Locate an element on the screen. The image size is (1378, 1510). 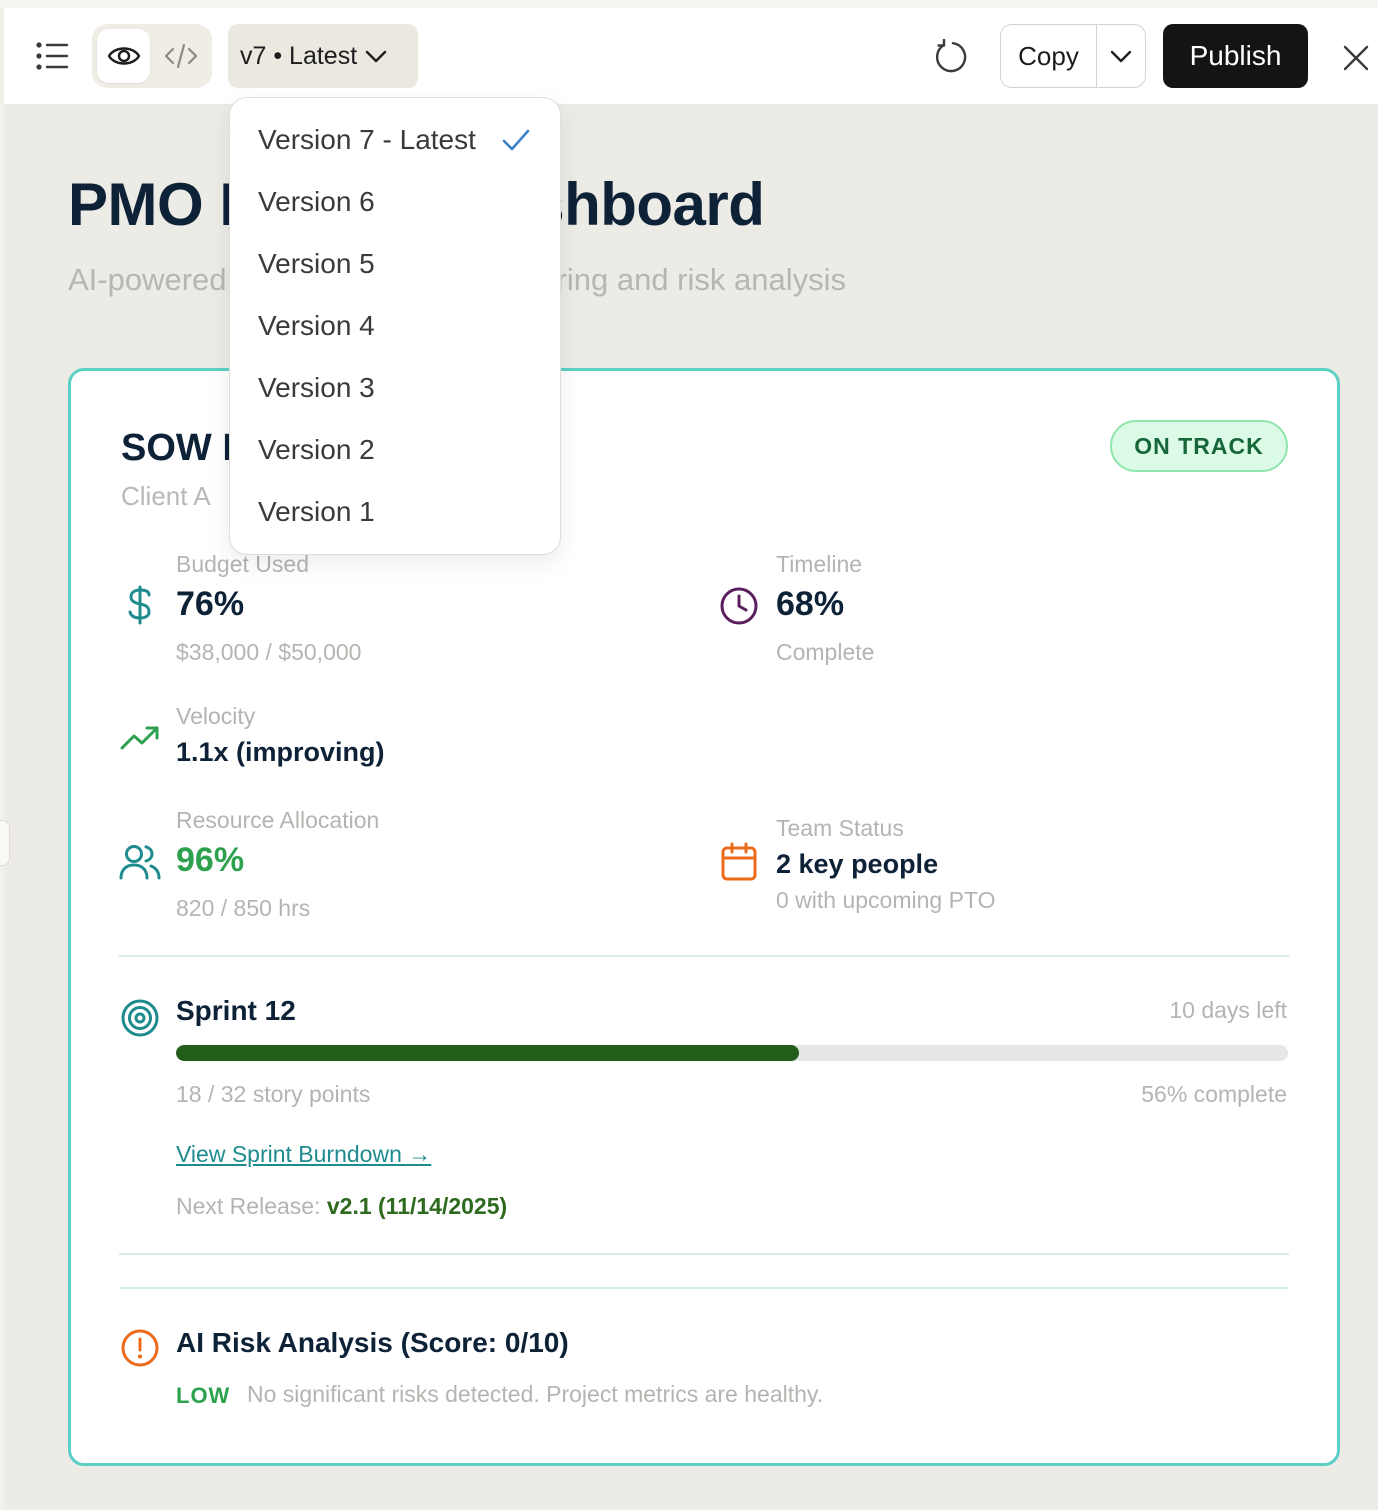
status-badge: ON TRACK is located at coordinates (1199, 446).